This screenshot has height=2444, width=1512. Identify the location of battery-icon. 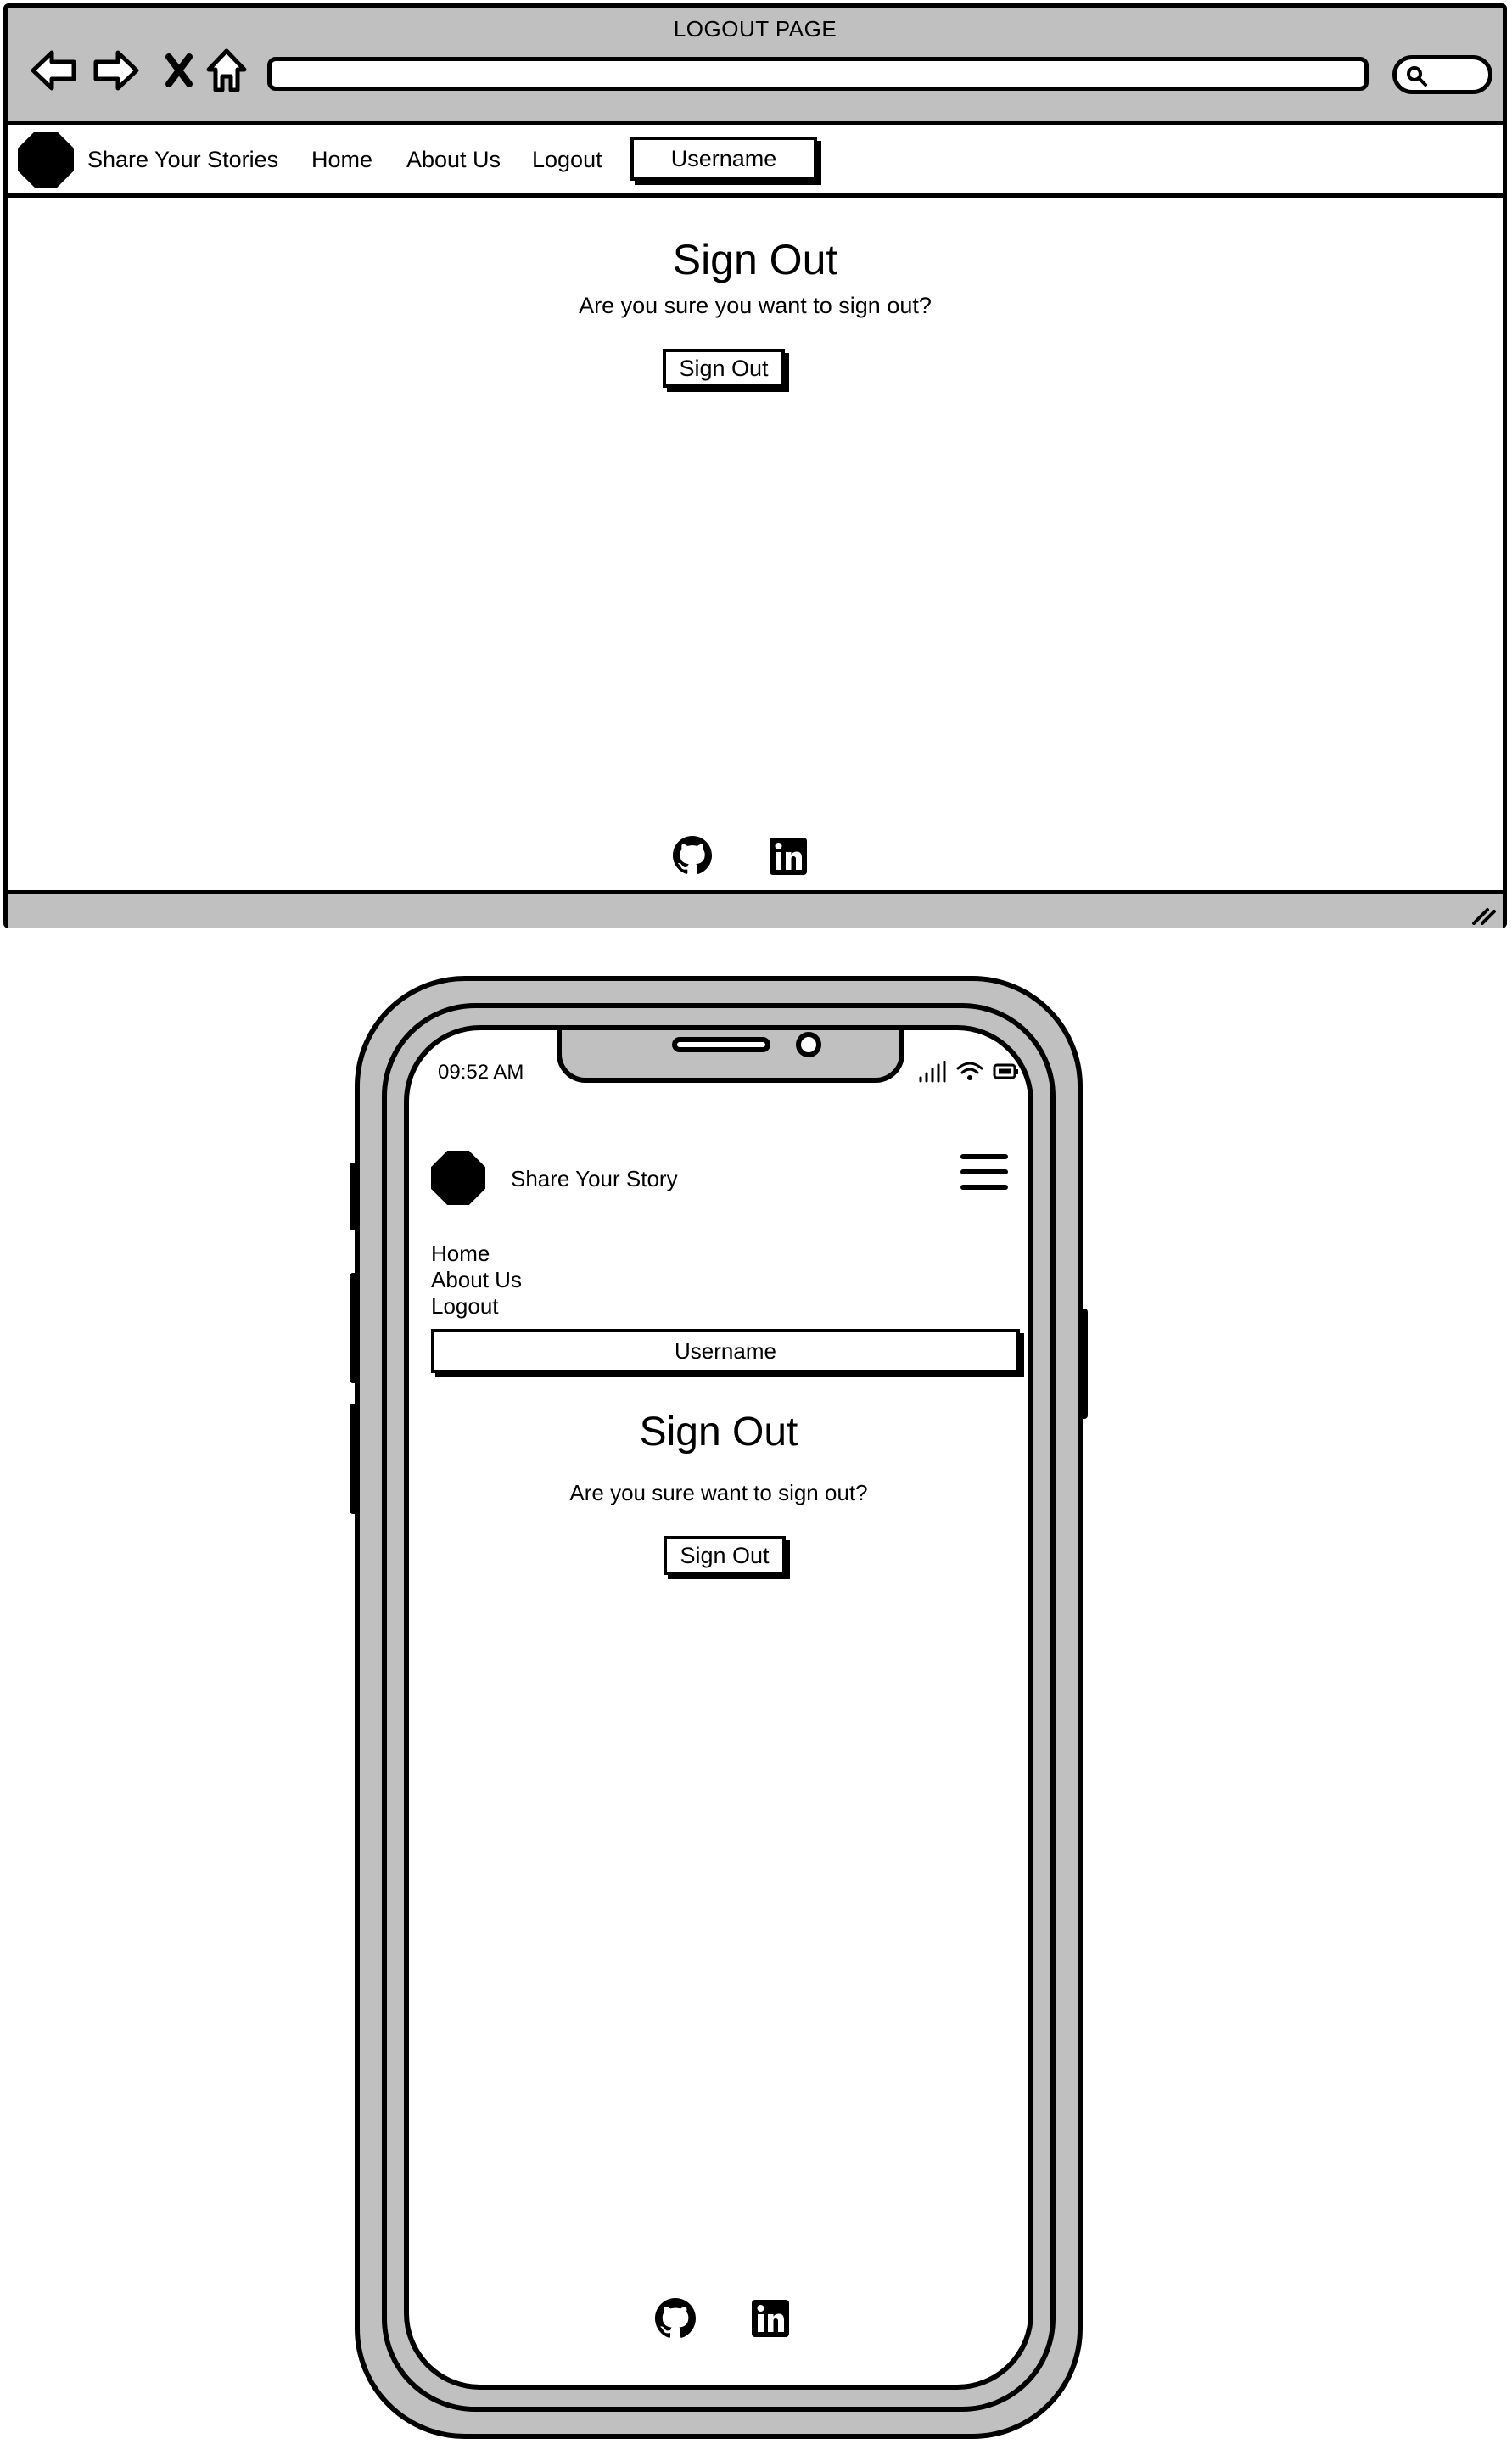
(1006, 1071).